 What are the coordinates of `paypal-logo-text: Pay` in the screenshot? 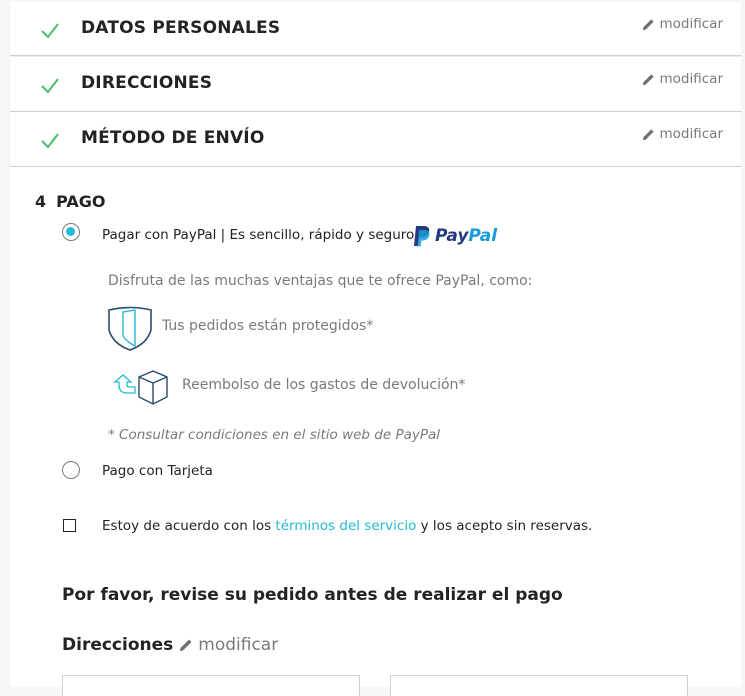 It's located at (452, 236).